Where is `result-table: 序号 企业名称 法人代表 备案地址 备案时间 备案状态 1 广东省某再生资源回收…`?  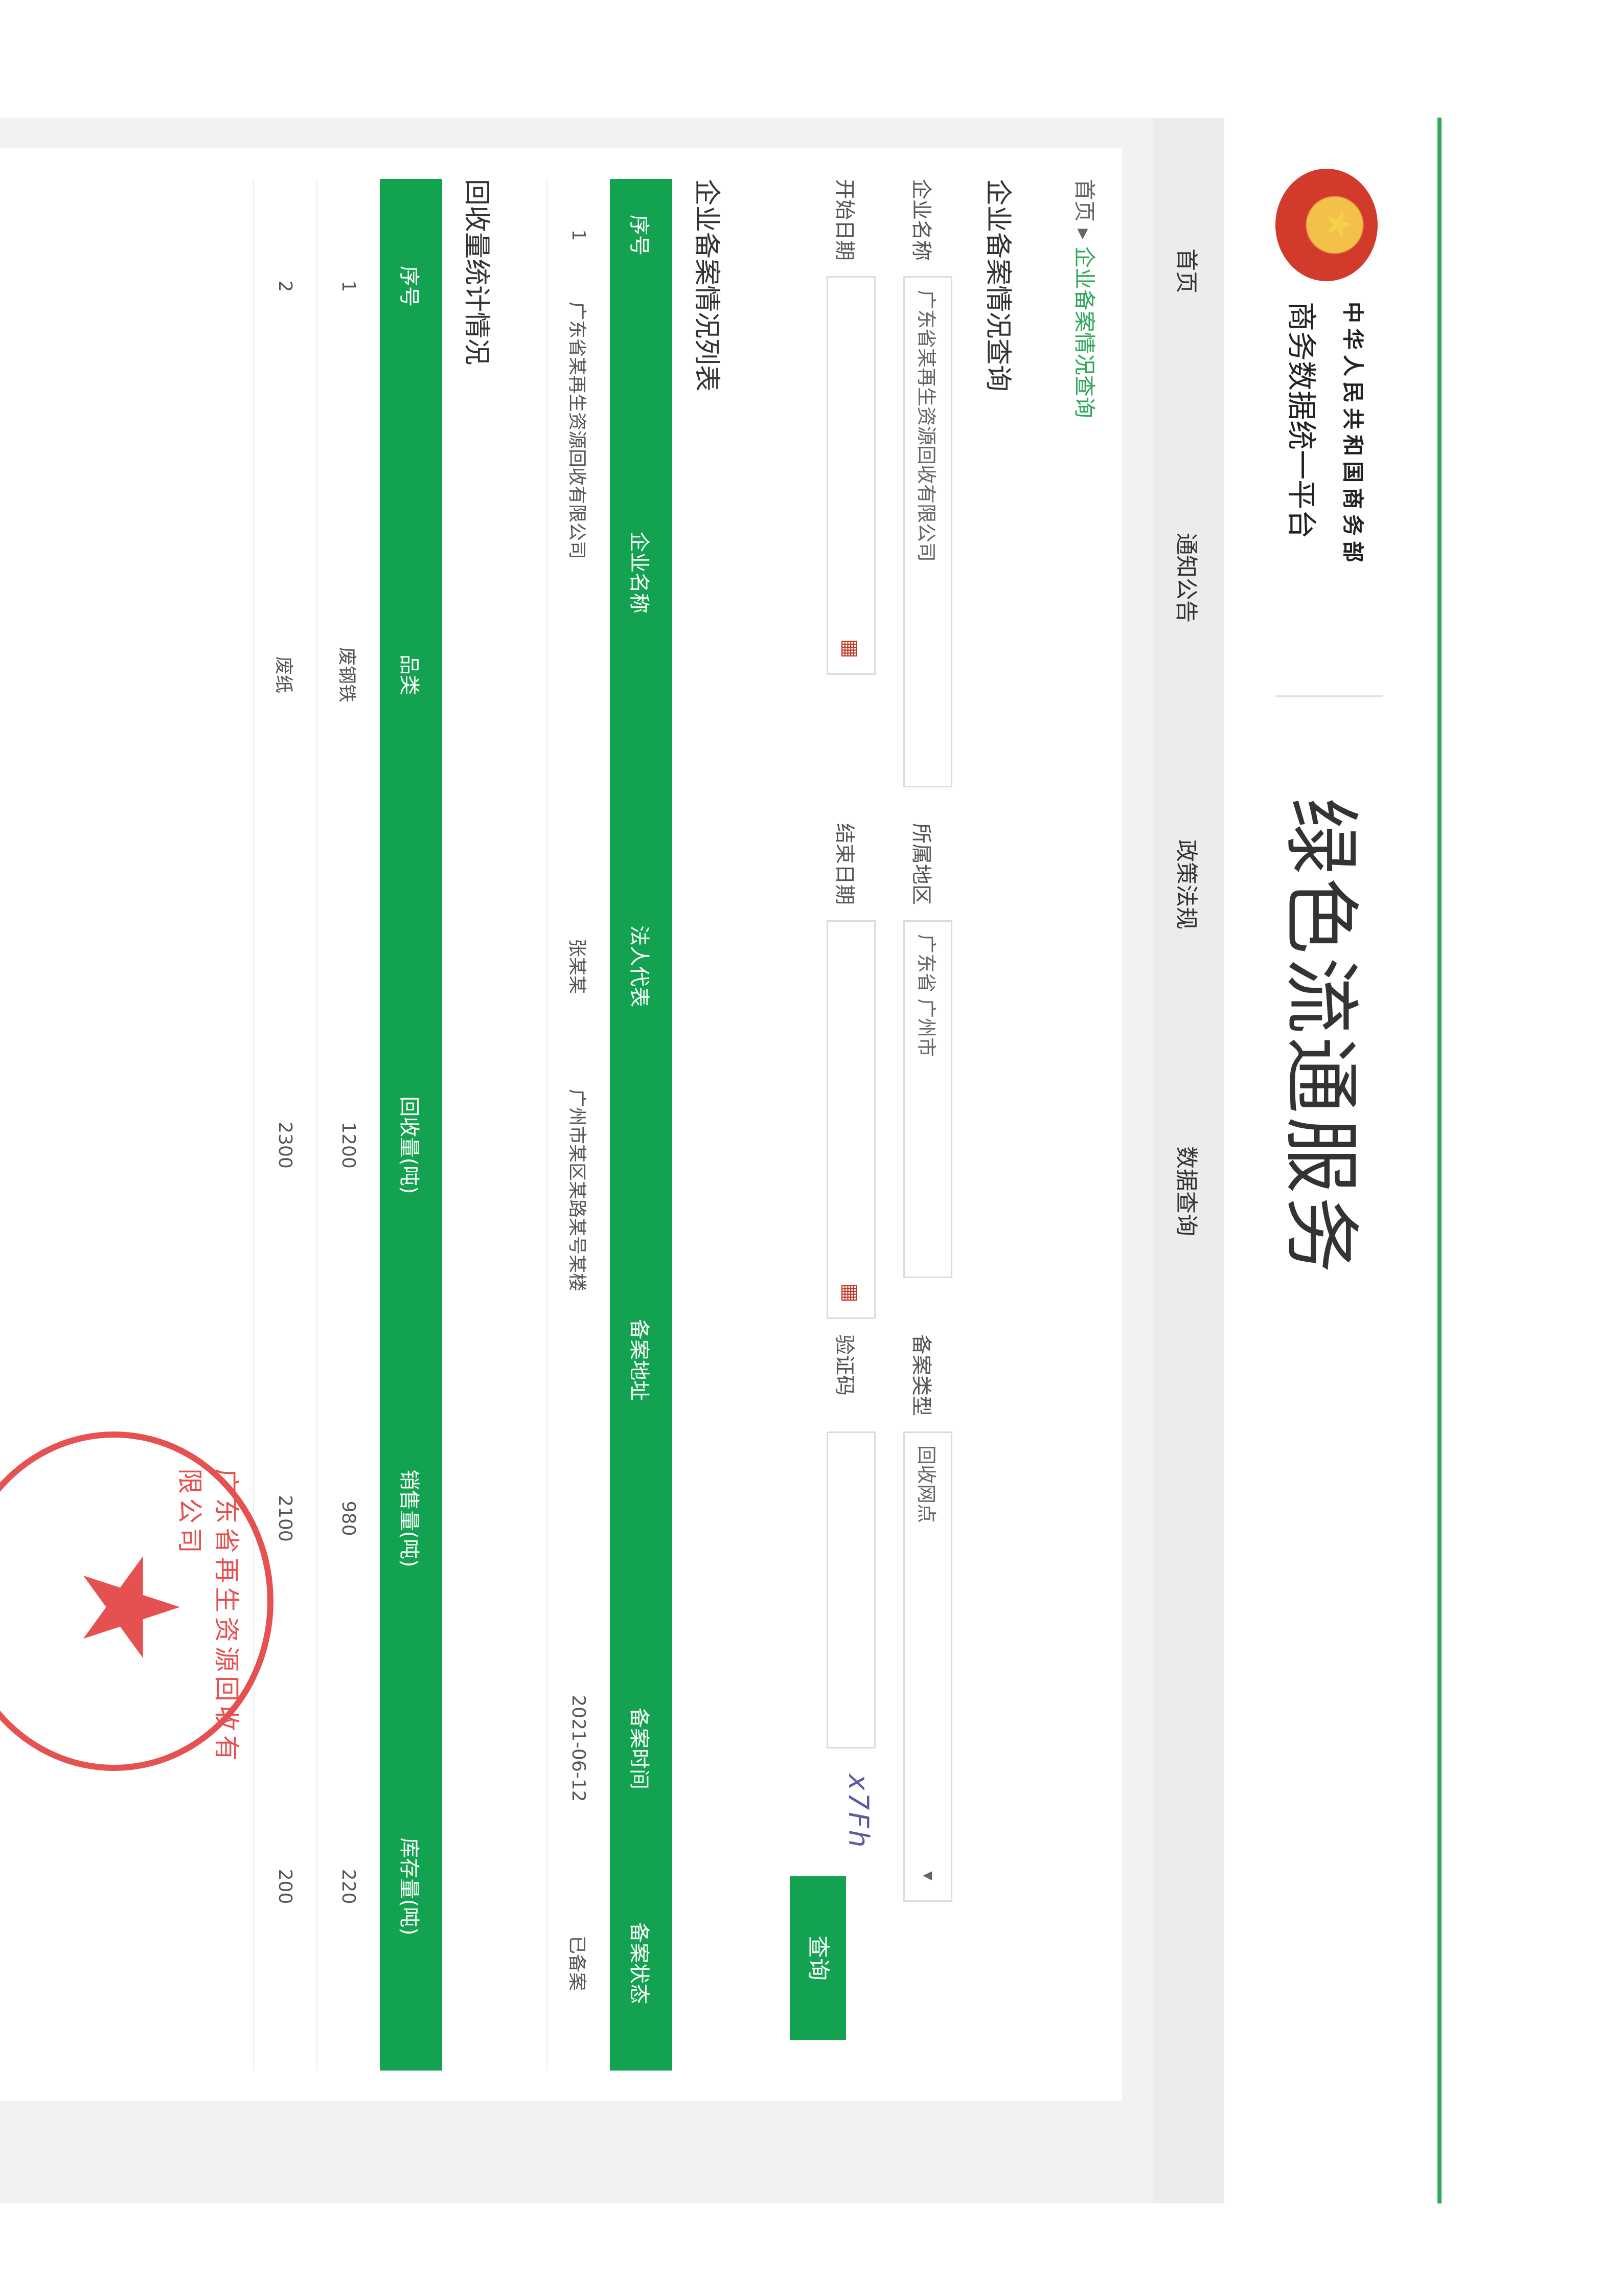 result-table: 序号 企业名称 法人代表 备案地址 备案时间 备案状态 1 广东省某再生资源回收… is located at coordinates (609, 1125).